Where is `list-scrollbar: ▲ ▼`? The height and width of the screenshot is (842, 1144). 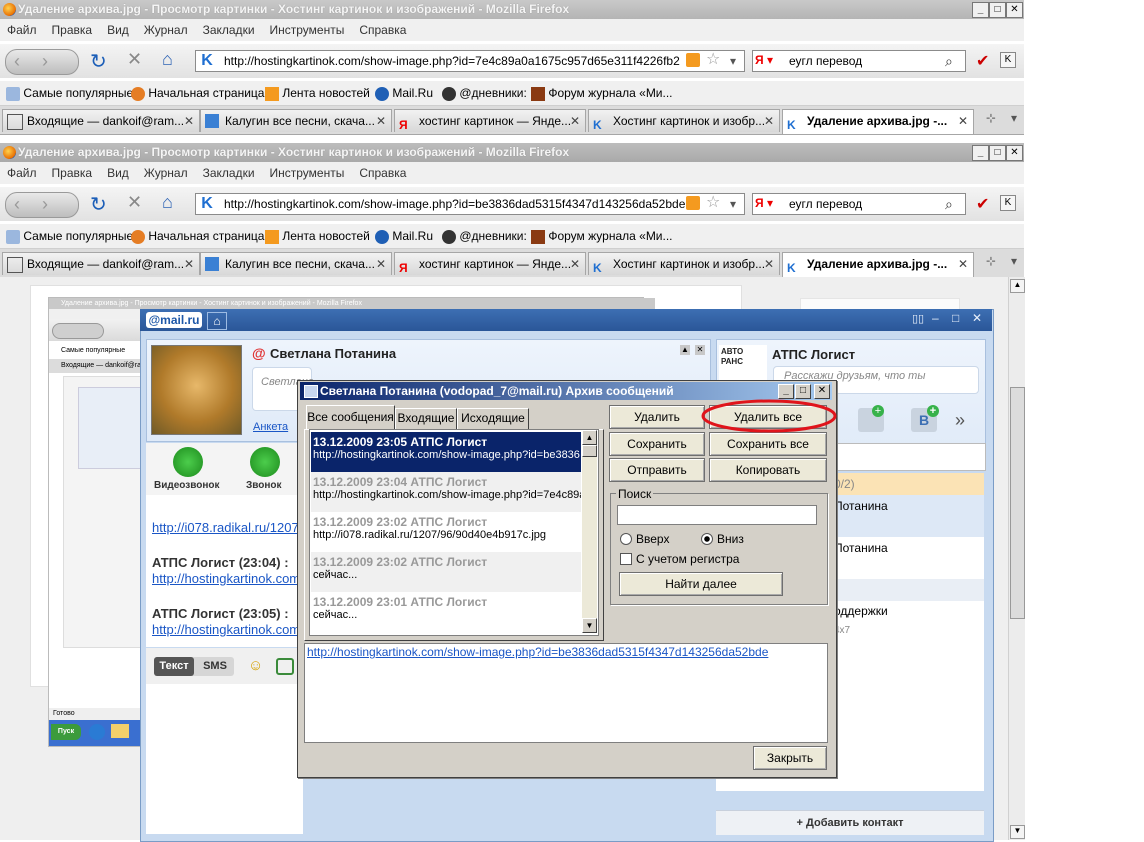
list-scrollbar: ▲ ▼ is located at coordinates (589, 531).